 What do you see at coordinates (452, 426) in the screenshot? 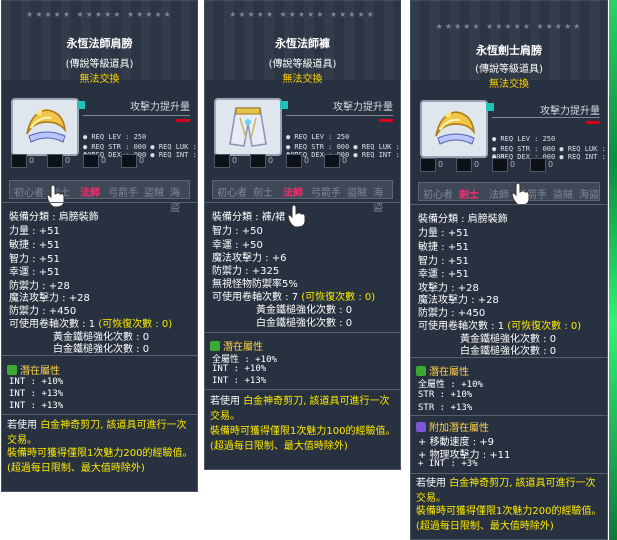
I see `additional-potential-header: 附加潛在屬性` at bounding box center [452, 426].